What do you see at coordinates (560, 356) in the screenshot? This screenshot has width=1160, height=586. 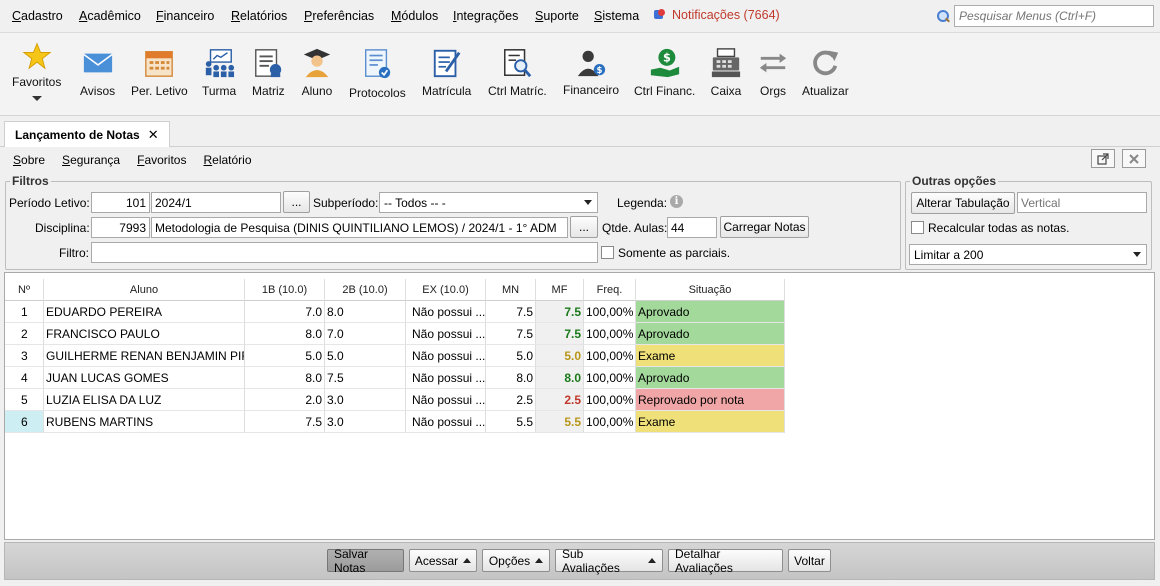 I see `cell-mf: 5.0` at bounding box center [560, 356].